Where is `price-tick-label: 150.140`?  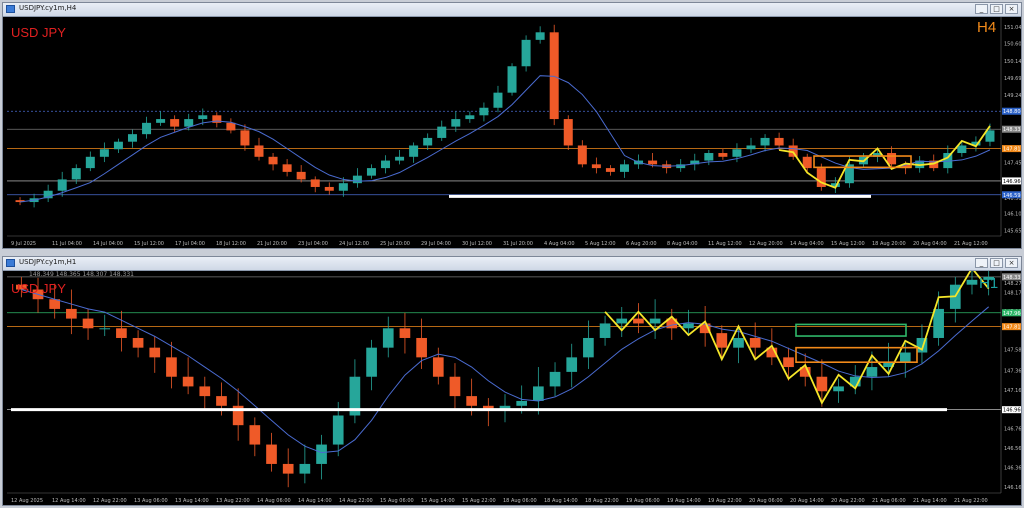 price-tick-label: 150.140 is located at coordinates (1012, 62).